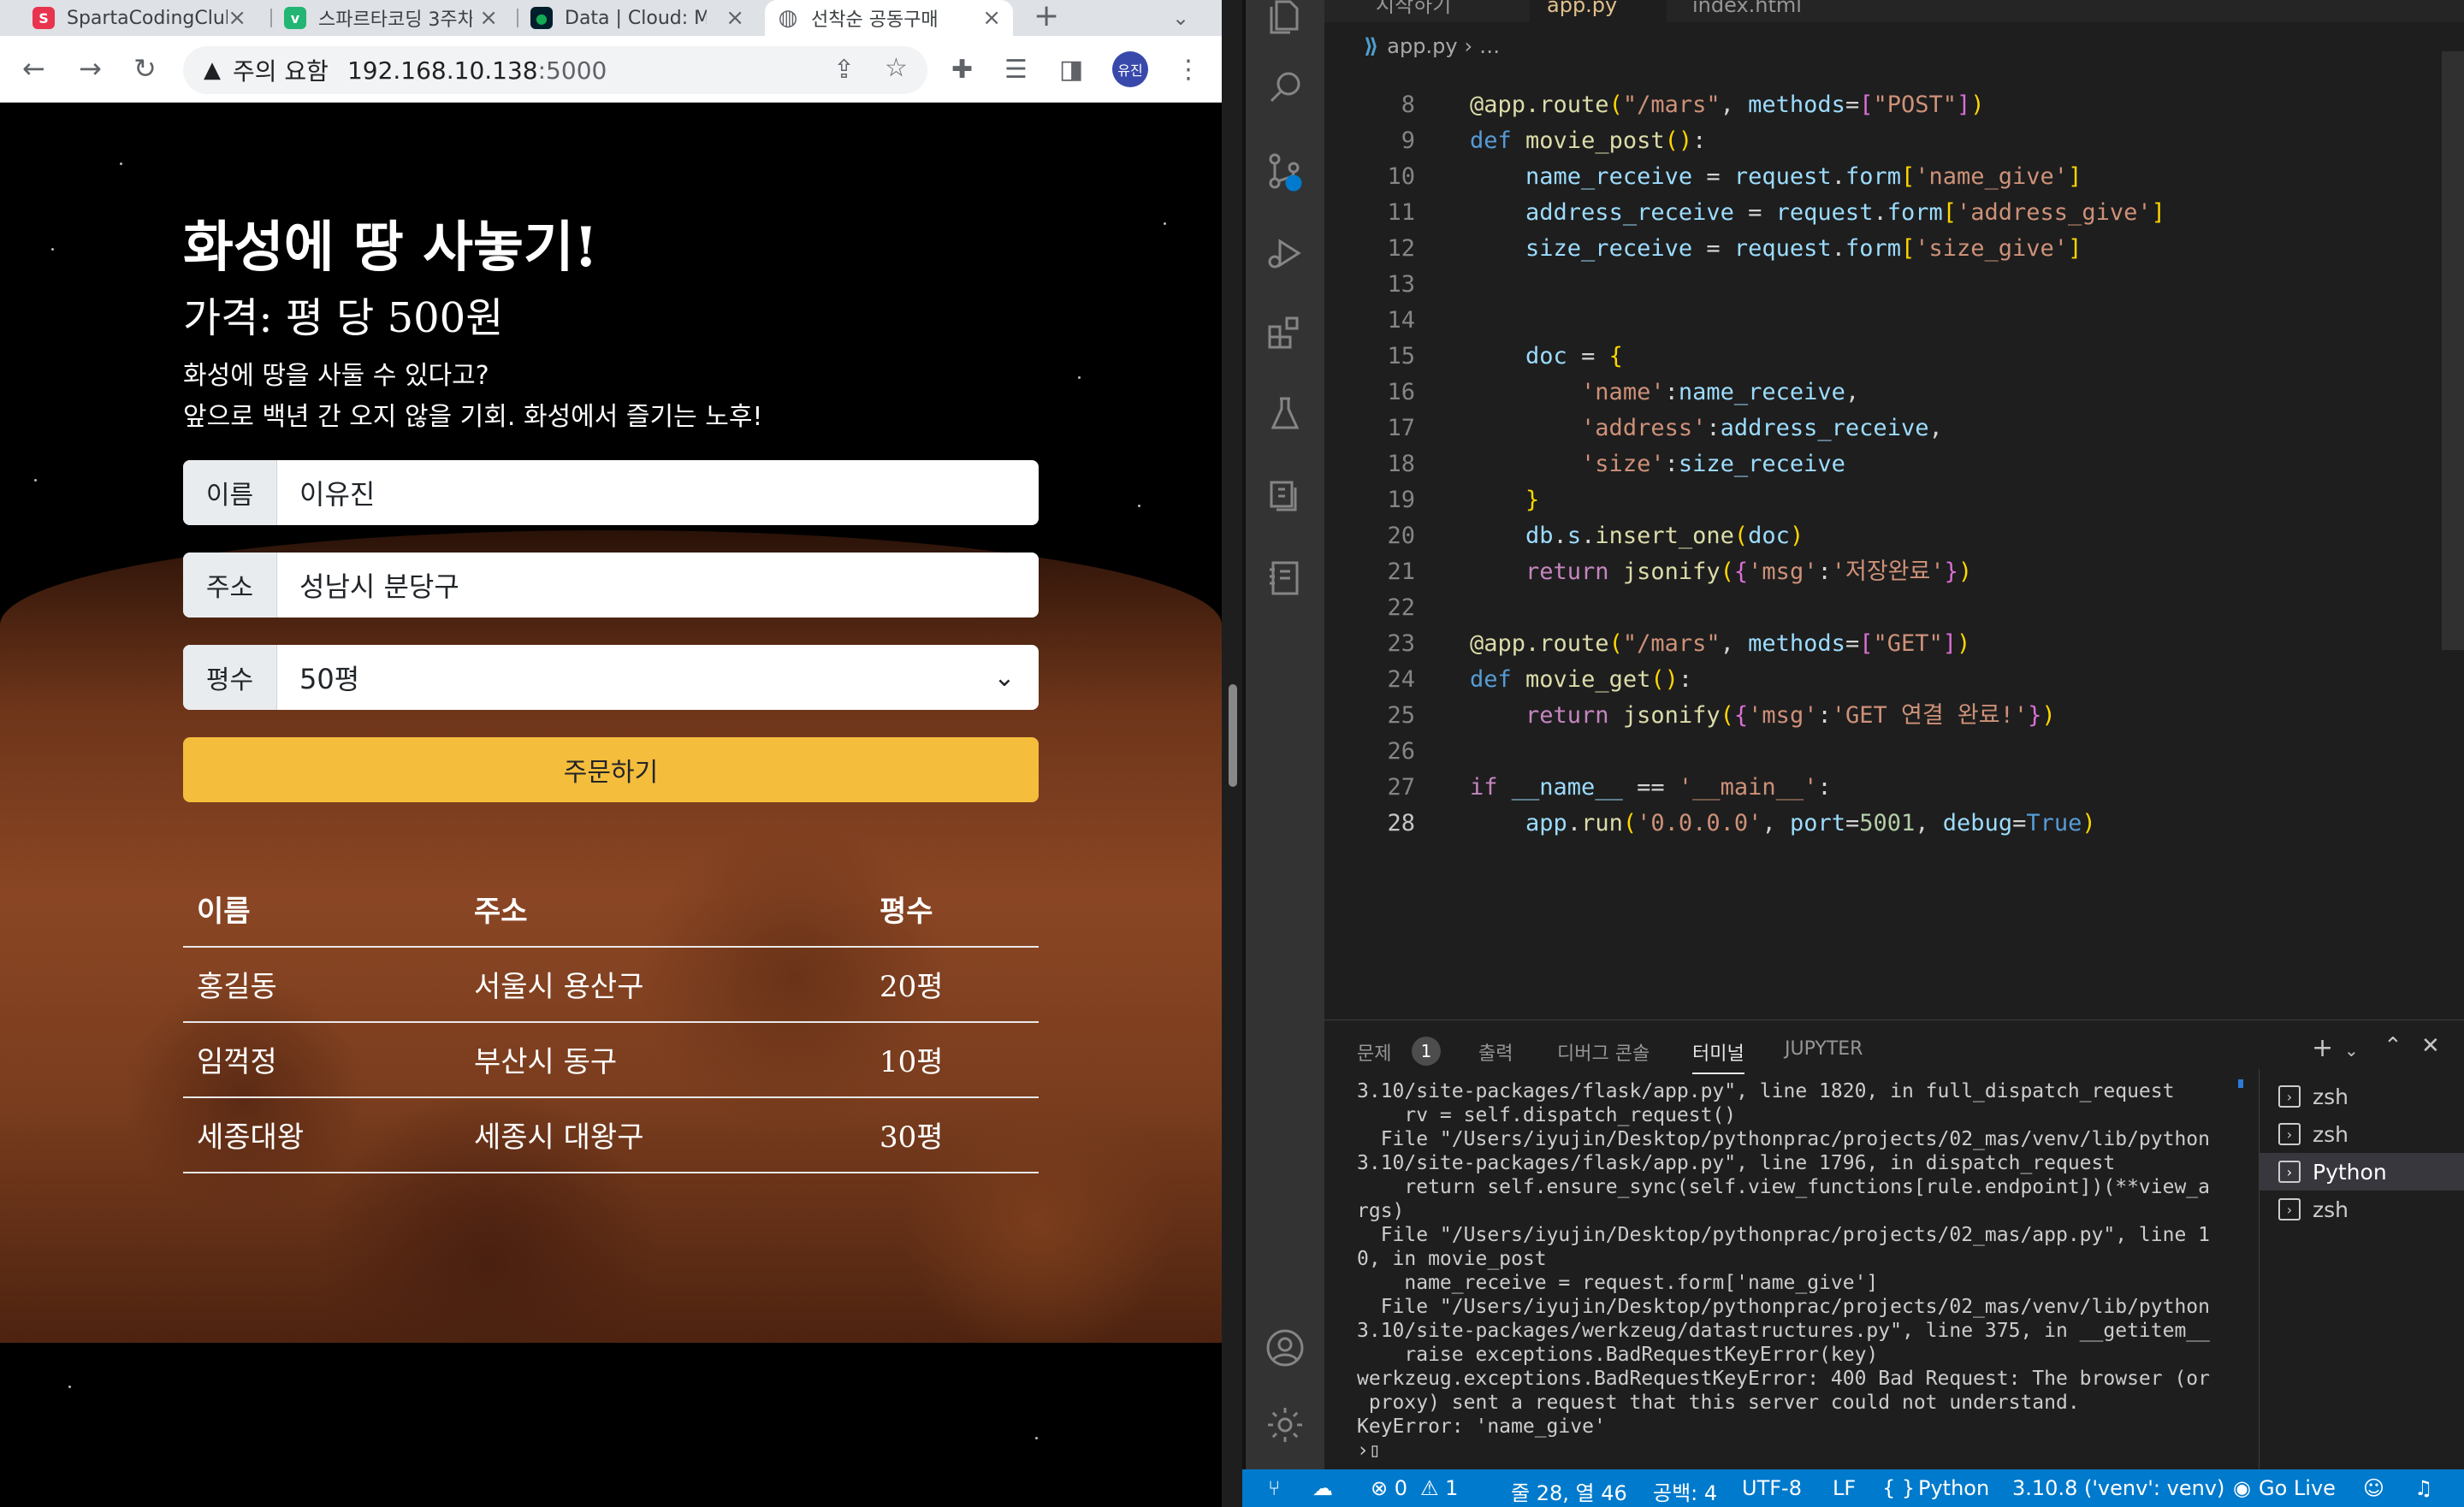 The height and width of the screenshot is (1507, 2464). Describe the element at coordinates (1844, 1488) in the screenshot. I see `end-of-line: LF` at that location.